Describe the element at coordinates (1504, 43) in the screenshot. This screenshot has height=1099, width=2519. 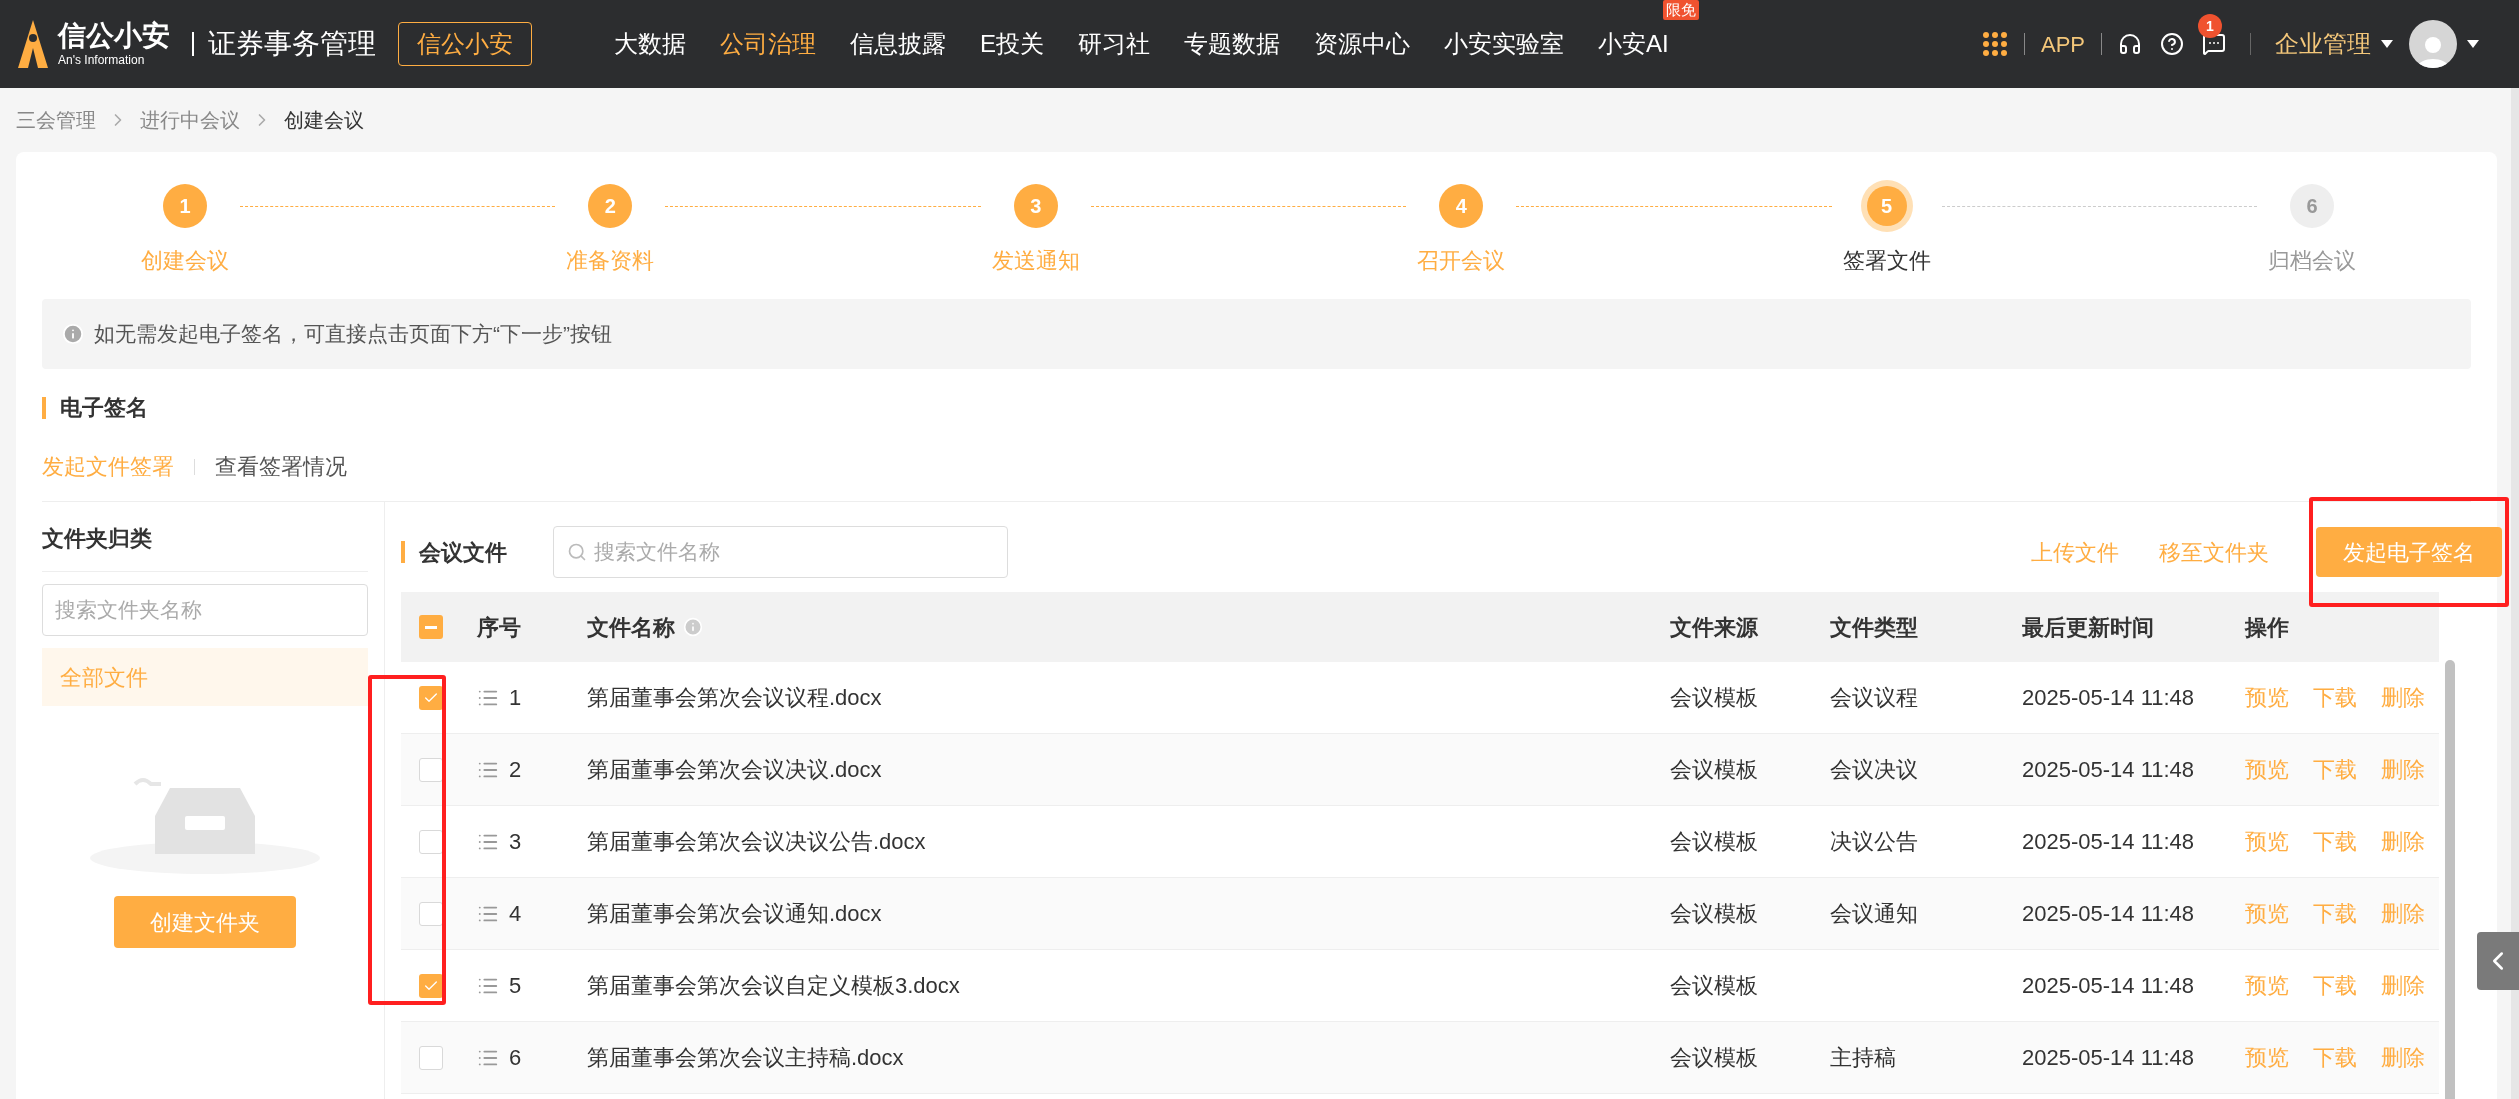
I see `nav-link: 小安实验室` at that location.